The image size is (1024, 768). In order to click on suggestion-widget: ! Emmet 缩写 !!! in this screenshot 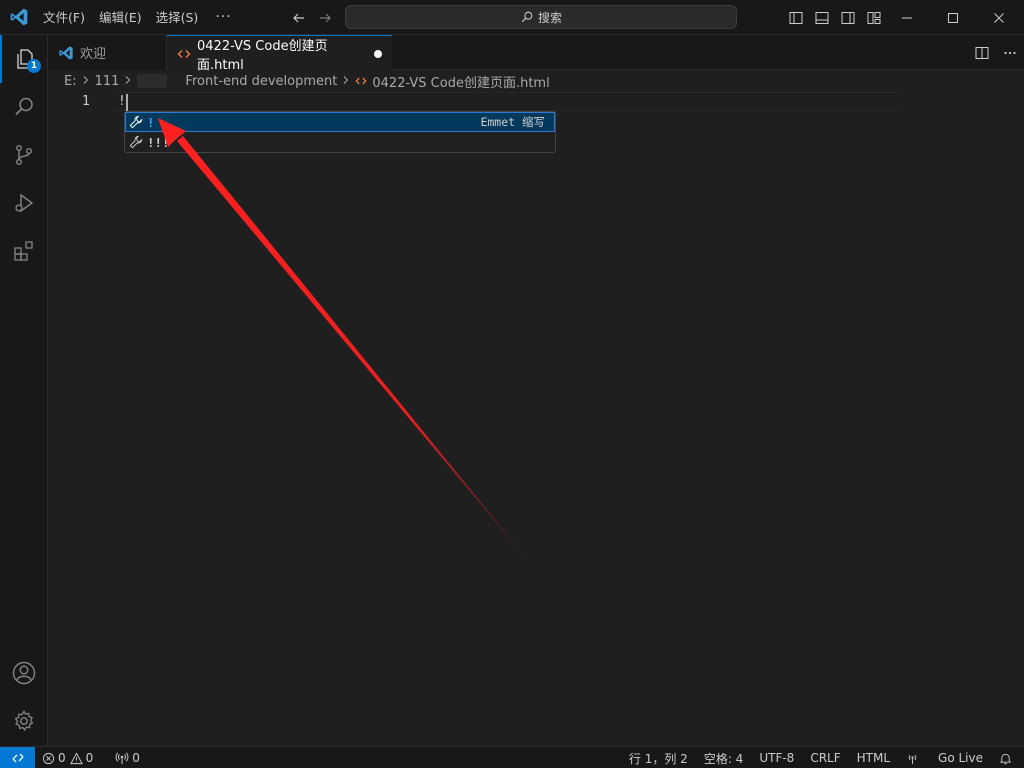, I will do `click(340, 132)`.